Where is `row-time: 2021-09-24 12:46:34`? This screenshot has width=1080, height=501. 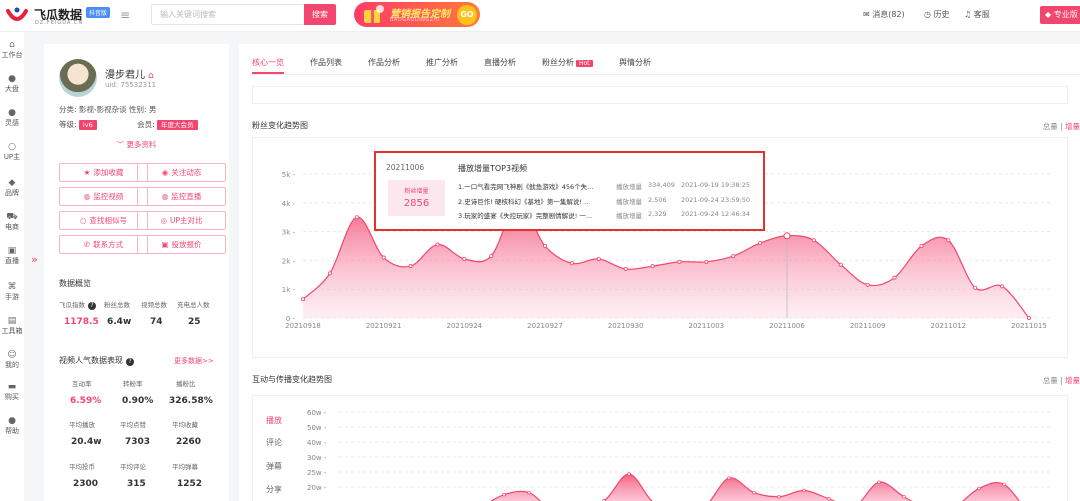
row-time: 2021-09-24 12:46:34 is located at coordinates (716, 214).